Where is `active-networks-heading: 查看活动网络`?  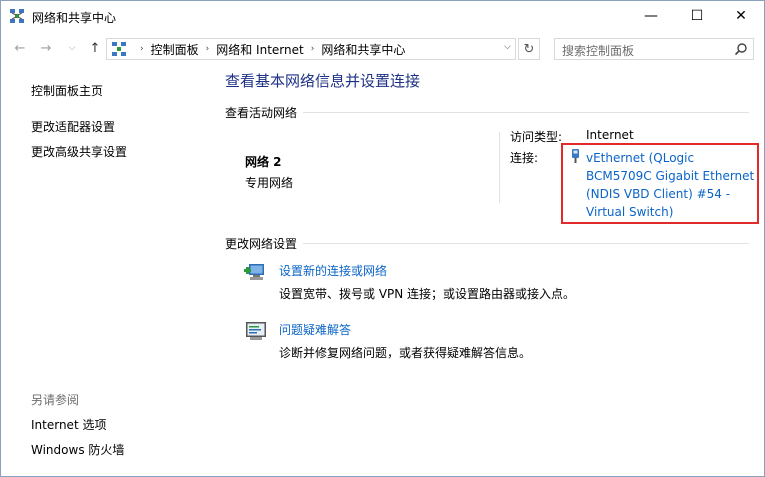
active-networks-heading: 查看活动网络 is located at coordinates (264, 112).